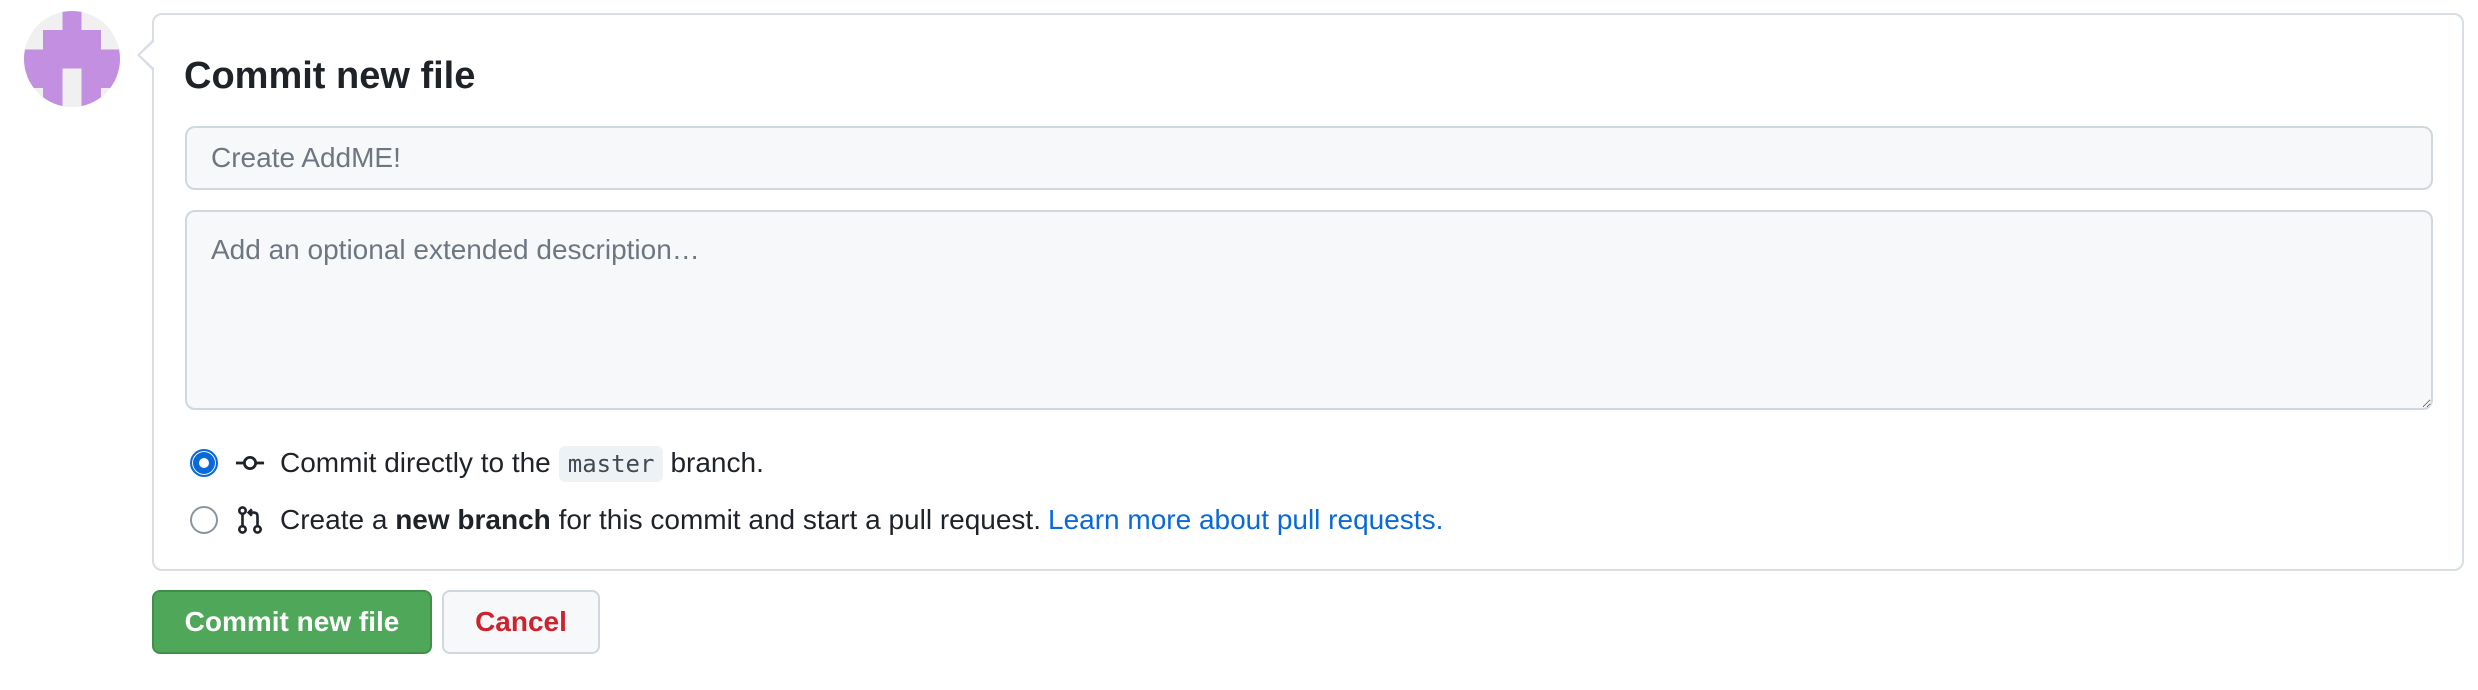  I want to click on commit-new-file-button: Commit new file, so click(292, 622).